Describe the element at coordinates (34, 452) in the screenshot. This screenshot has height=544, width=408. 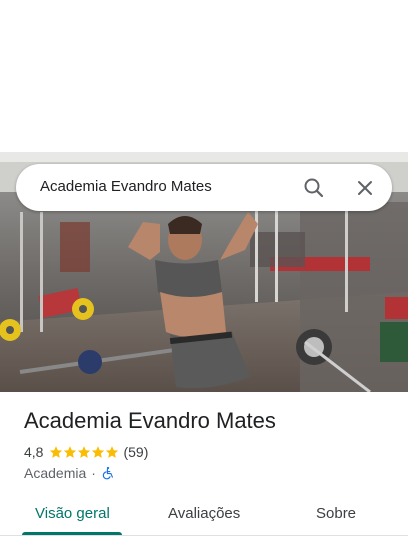
I see `rating-value: 4,8` at that location.